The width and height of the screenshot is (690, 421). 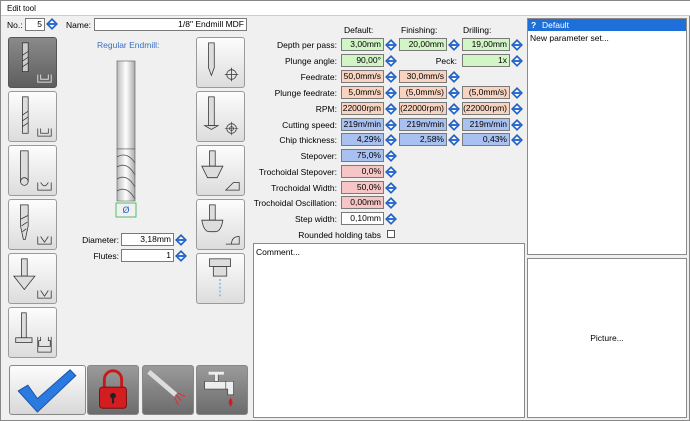 What do you see at coordinates (486, 139) in the screenshot?
I see `chip-thickness-drilling-field: 0,43%` at bounding box center [486, 139].